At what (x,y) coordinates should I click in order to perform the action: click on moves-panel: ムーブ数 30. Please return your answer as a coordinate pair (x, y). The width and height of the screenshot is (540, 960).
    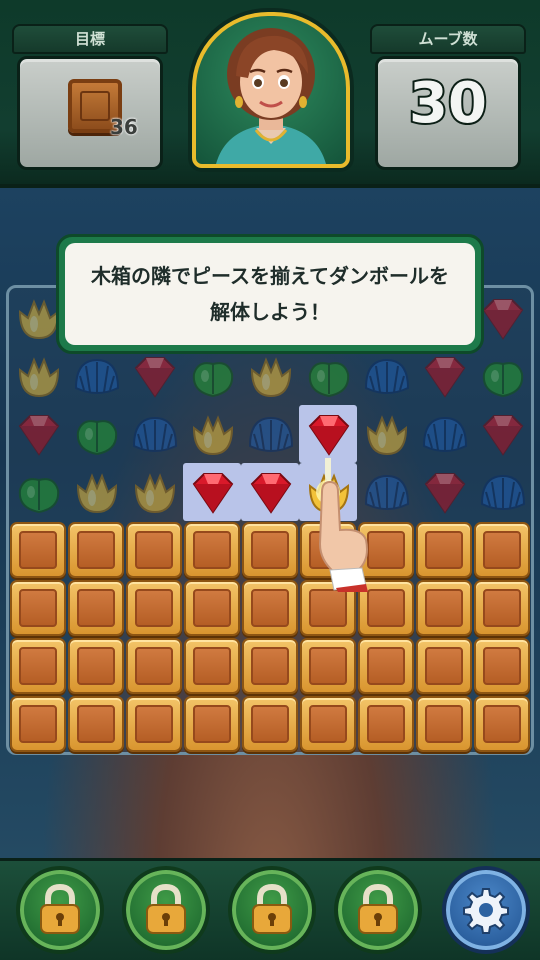
    Looking at the image, I should click on (448, 99).